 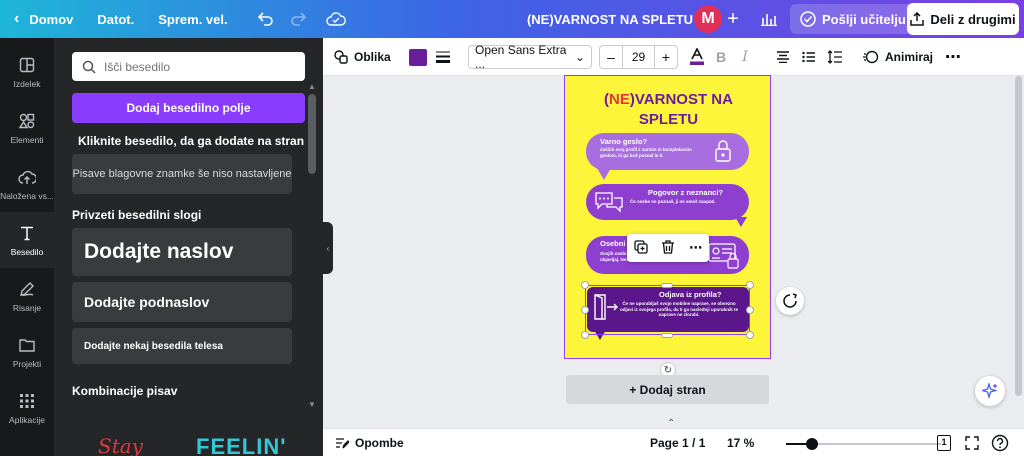 What do you see at coordinates (530, 57) in the screenshot?
I see `font-family-select: Open Sans Extra ... ⌄` at bounding box center [530, 57].